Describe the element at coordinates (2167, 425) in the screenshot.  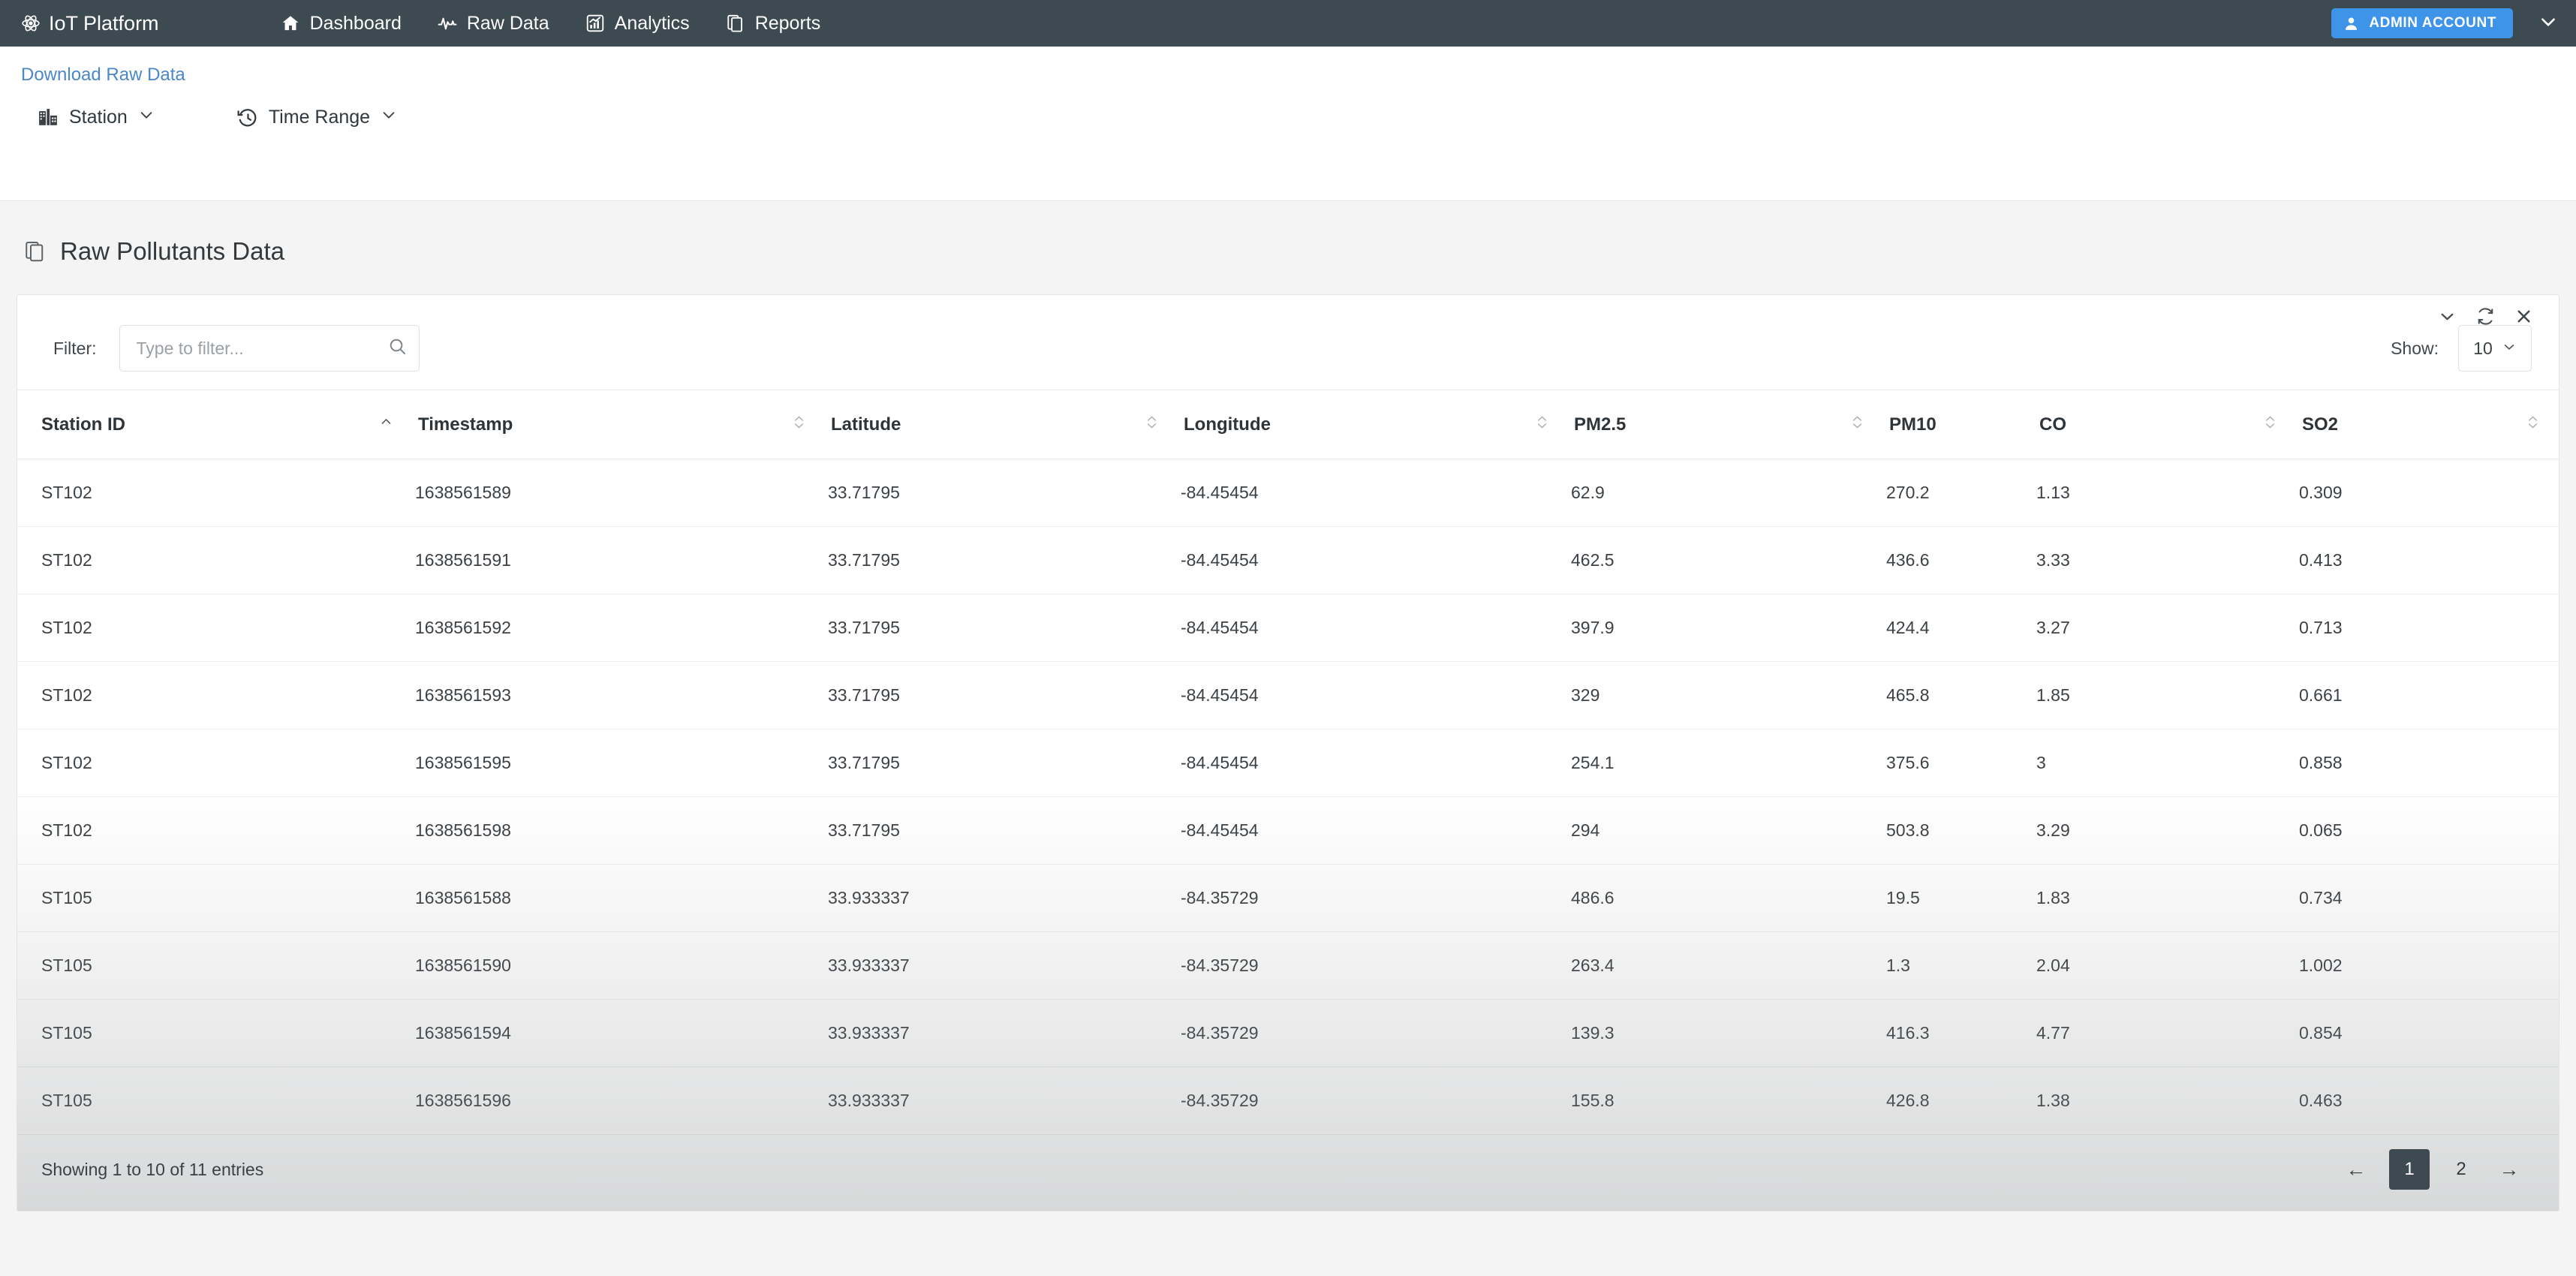
I see `col-header-co: CO` at that location.